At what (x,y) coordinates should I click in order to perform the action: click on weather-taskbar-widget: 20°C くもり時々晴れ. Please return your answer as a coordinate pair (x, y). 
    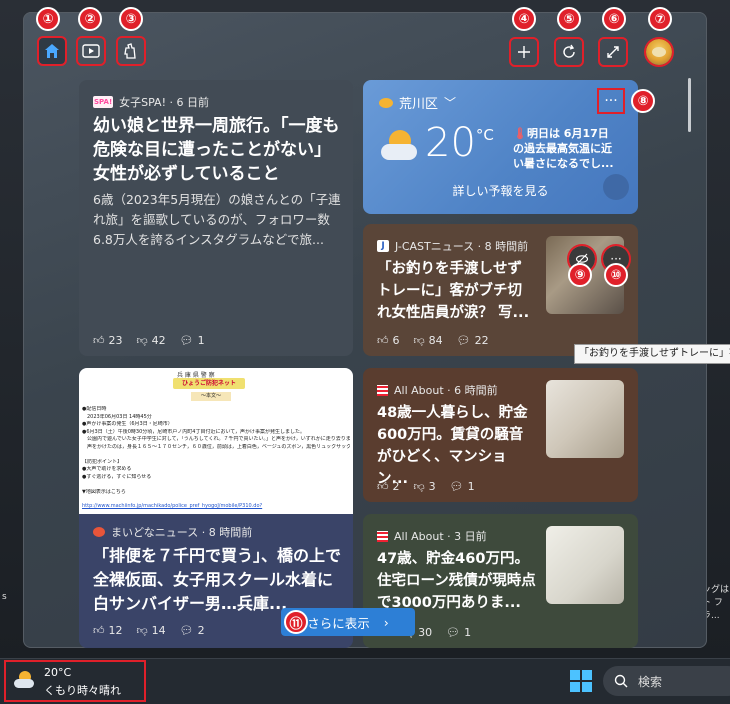
    Looking at the image, I should click on (75, 681).